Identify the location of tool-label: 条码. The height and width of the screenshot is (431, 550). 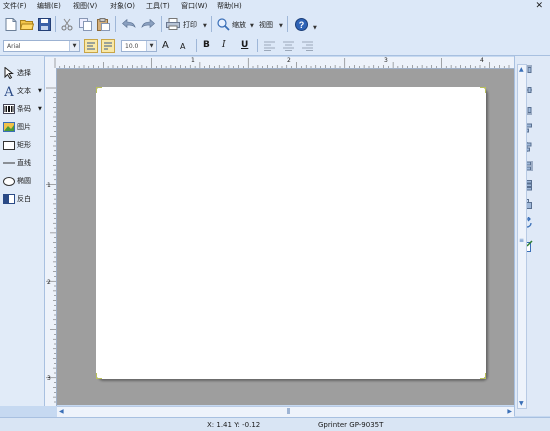
(24, 109).